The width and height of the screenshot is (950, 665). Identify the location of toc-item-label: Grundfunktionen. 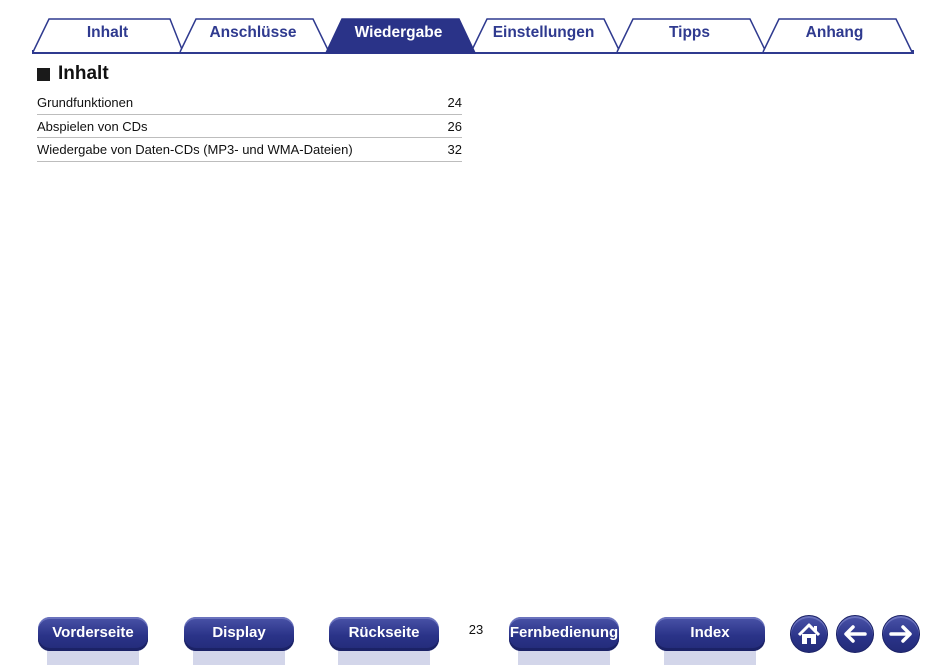
(85, 102).